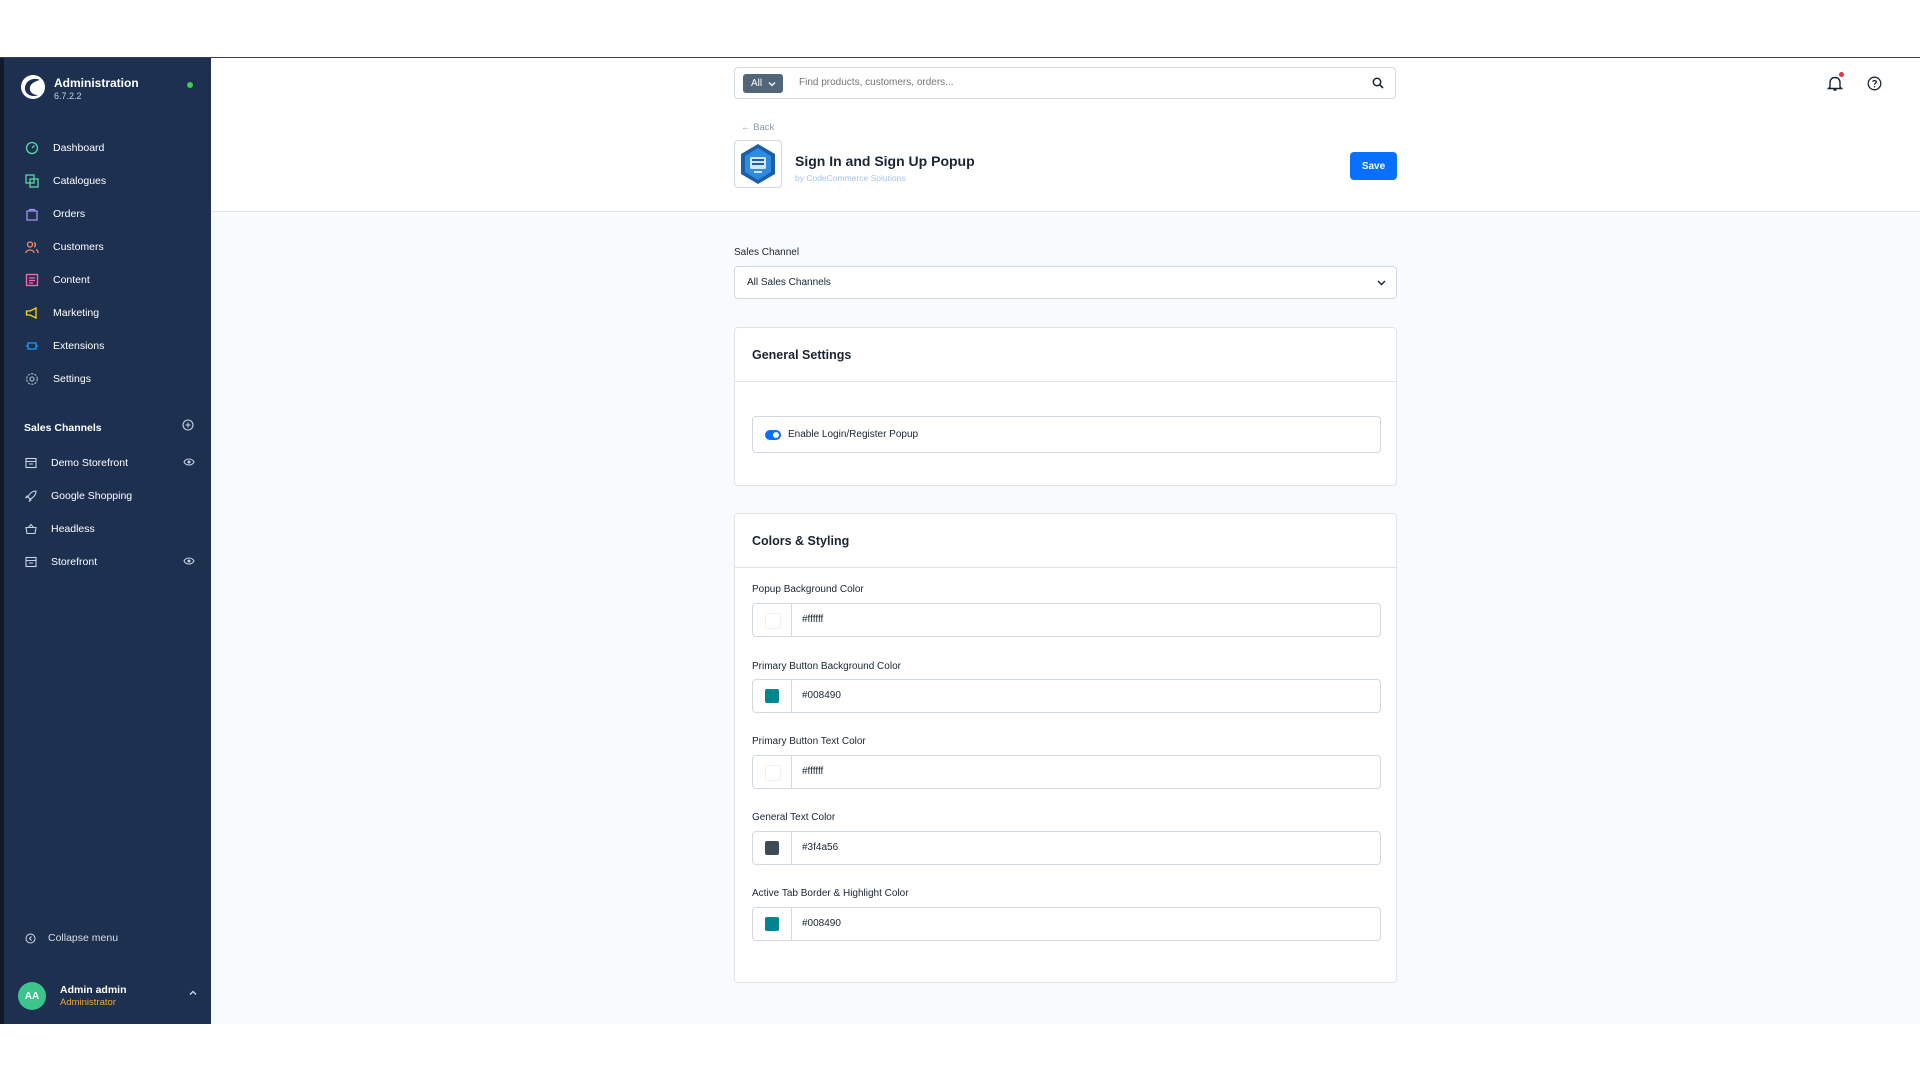  What do you see at coordinates (188, 425) in the screenshot?
I see `add-sales-channel-icon` at bounding box center [188, 425].